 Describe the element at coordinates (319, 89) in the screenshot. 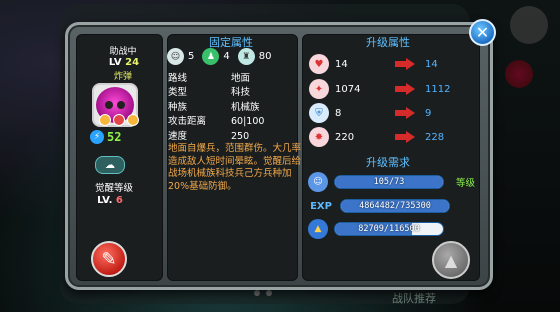

I see `attack-icon: ✦` at that location.